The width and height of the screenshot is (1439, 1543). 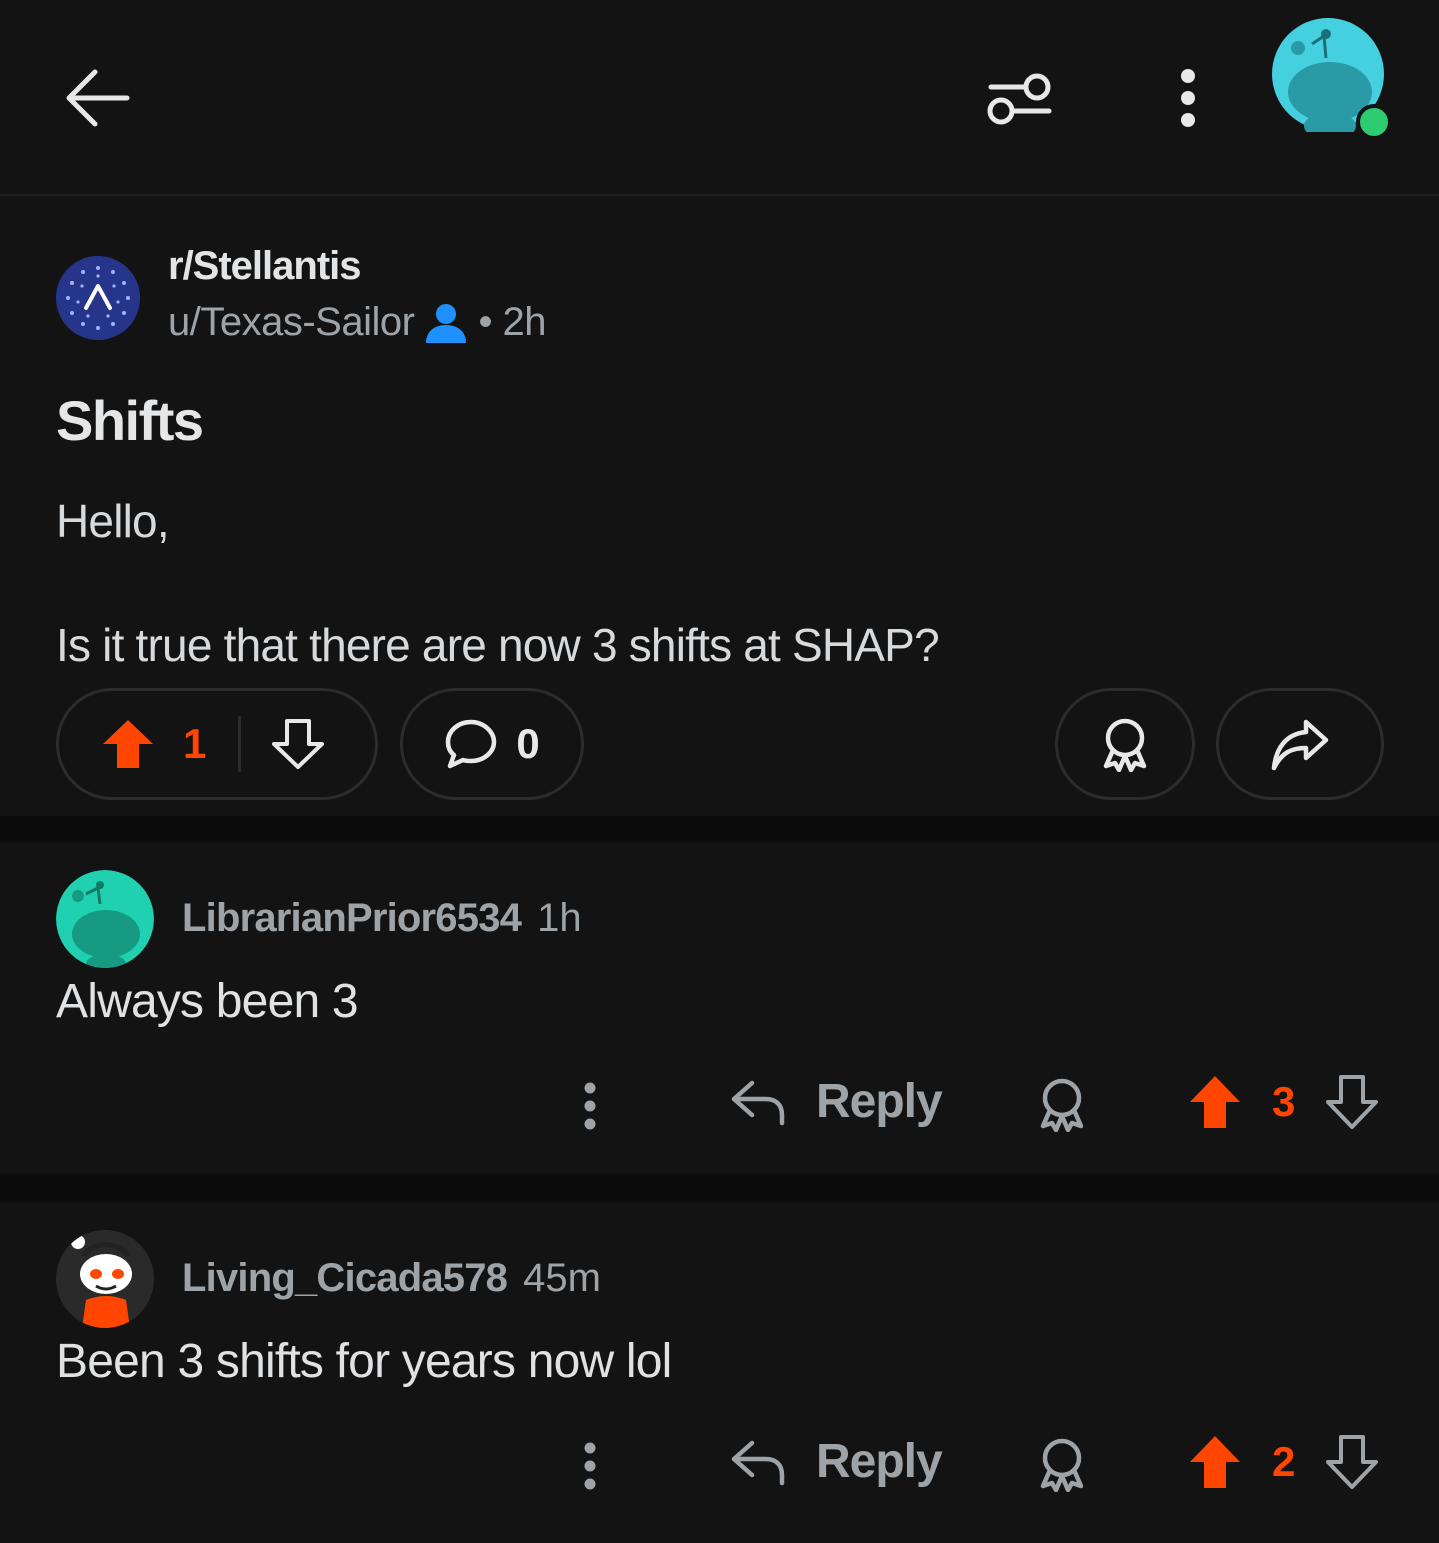 I want to click on comment-vote-count: 3, so click(x=1284, y=1101).